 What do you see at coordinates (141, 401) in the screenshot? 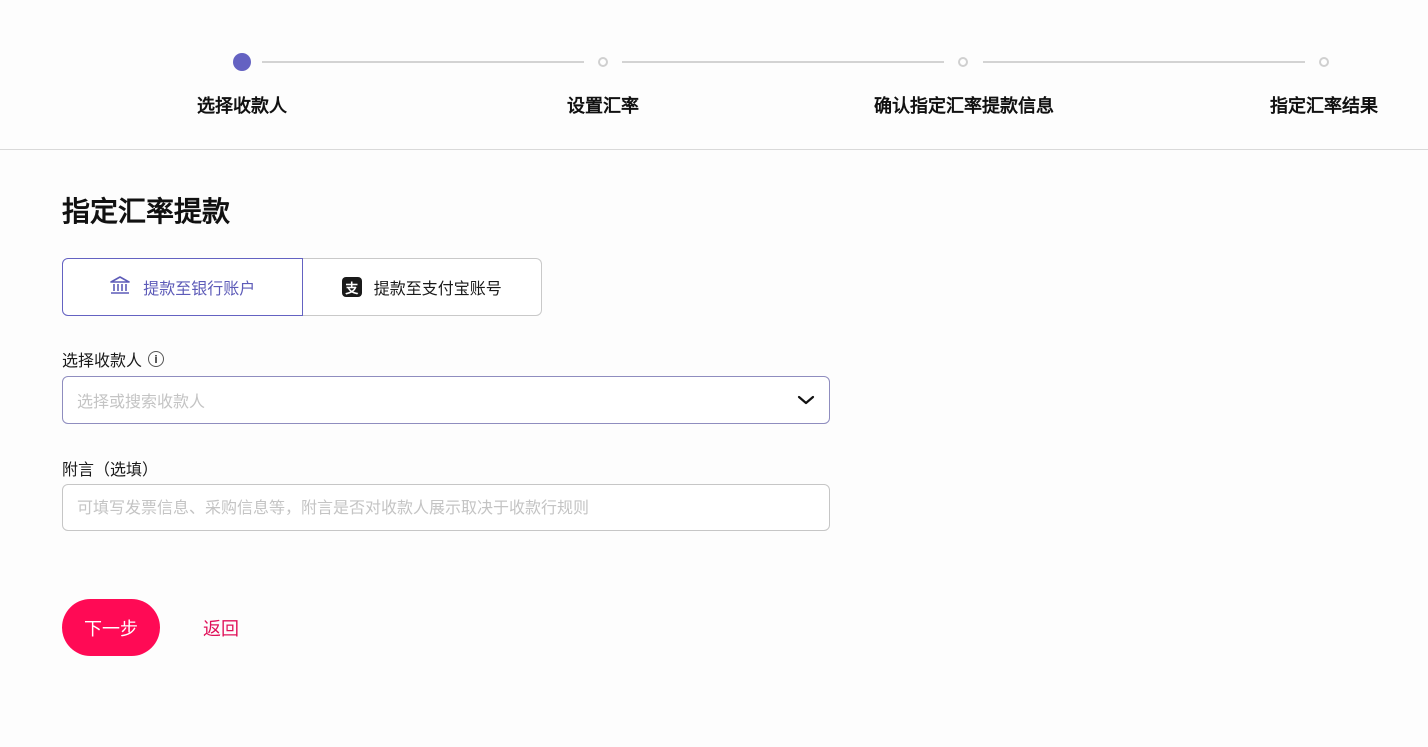
I see `payee-select-placeholder: 选择或搜索收款人` at bounding box center [141, 401].